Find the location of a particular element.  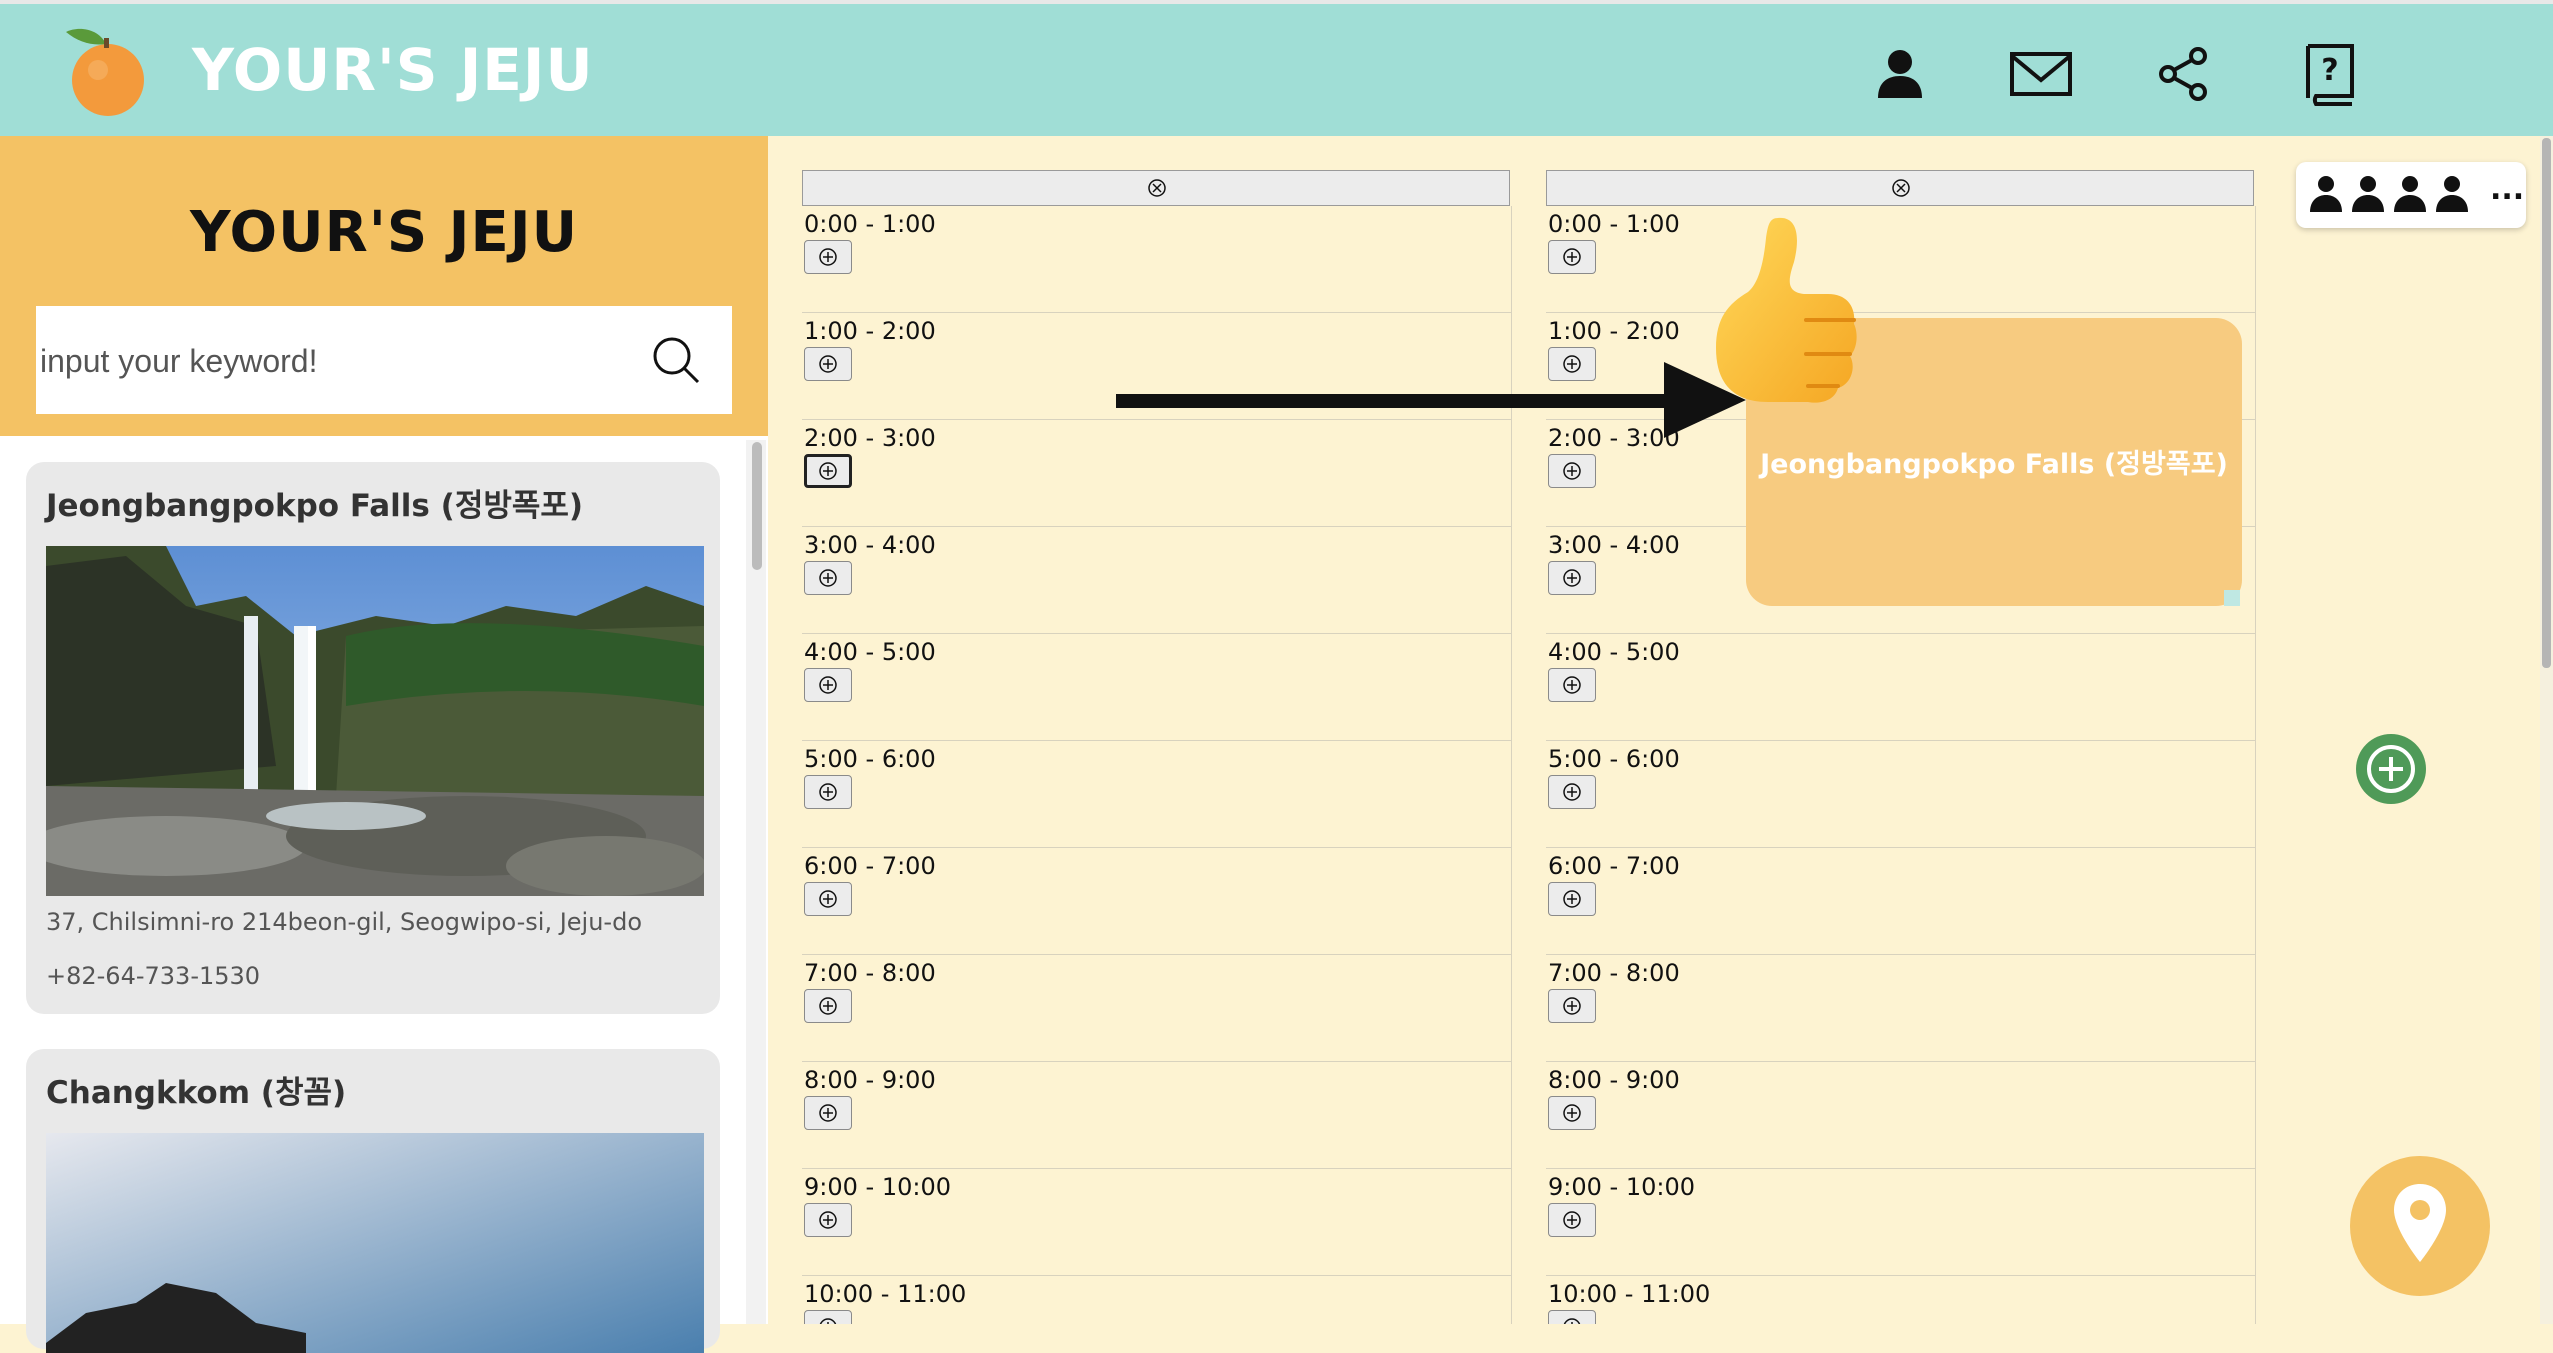

map-pin-icon is located at coordinates (2420, 1223).